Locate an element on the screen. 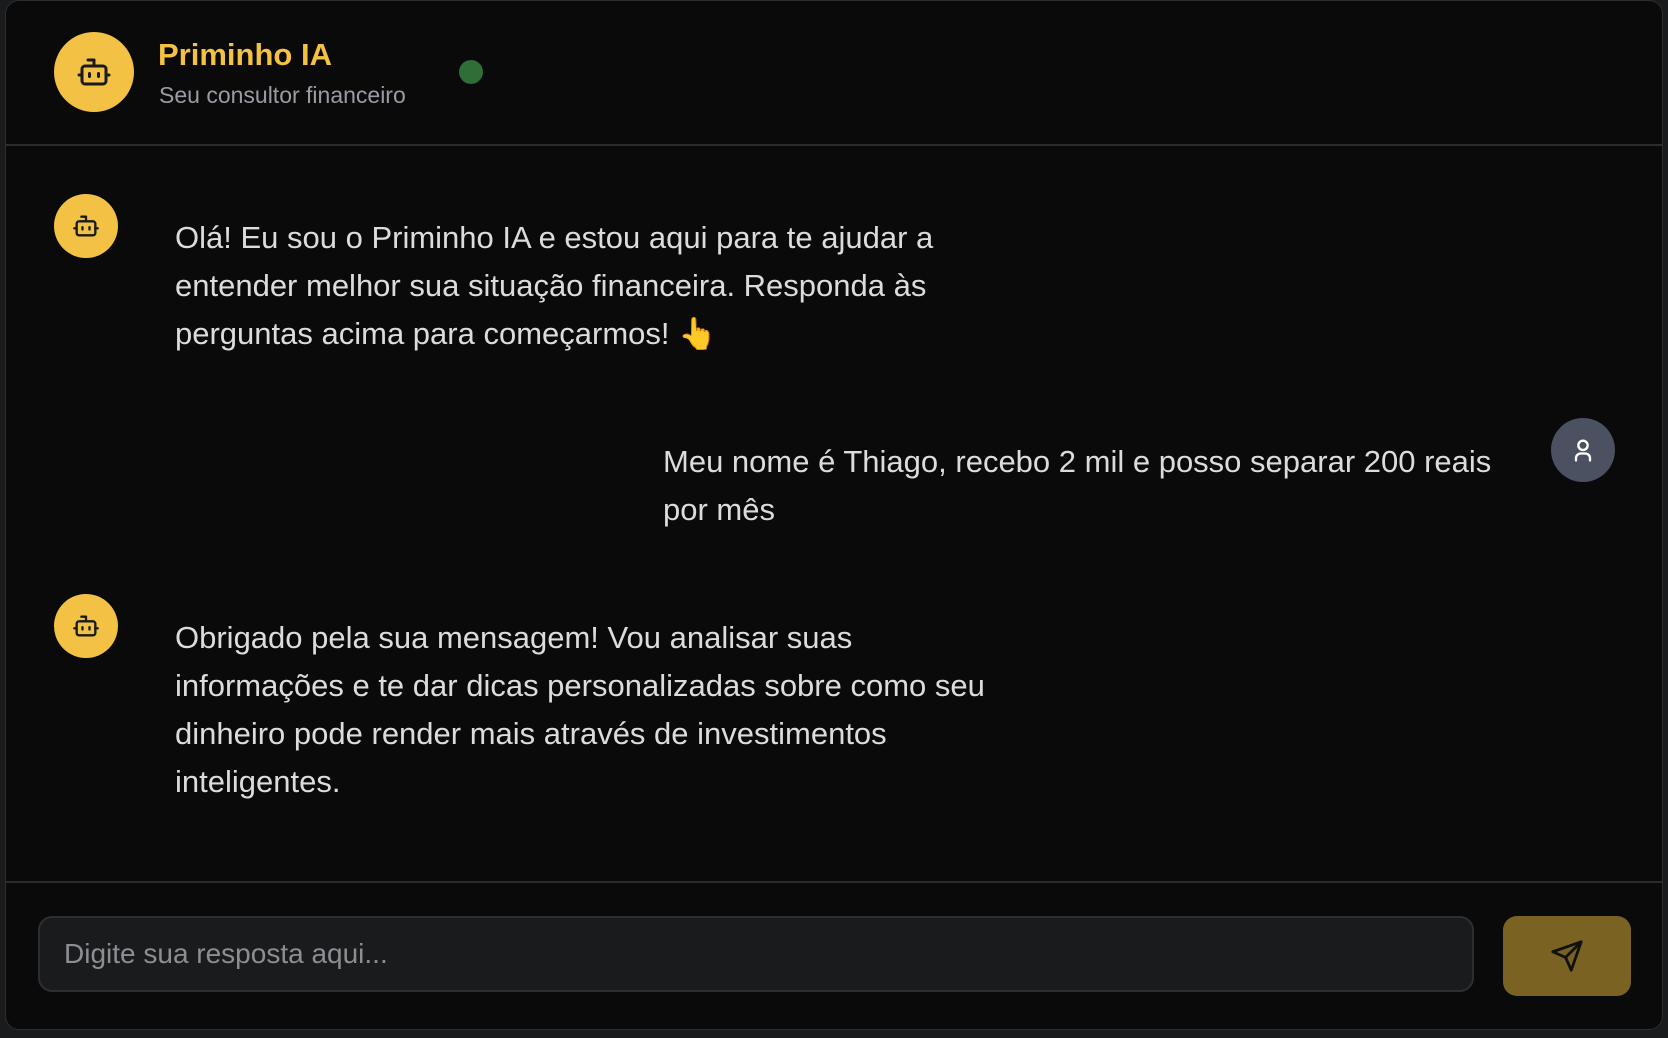 This screenshot has height=1038, width=1668. chat-header: Priminho IA Seu consultor financeiro is located at coordinates (834, 73).